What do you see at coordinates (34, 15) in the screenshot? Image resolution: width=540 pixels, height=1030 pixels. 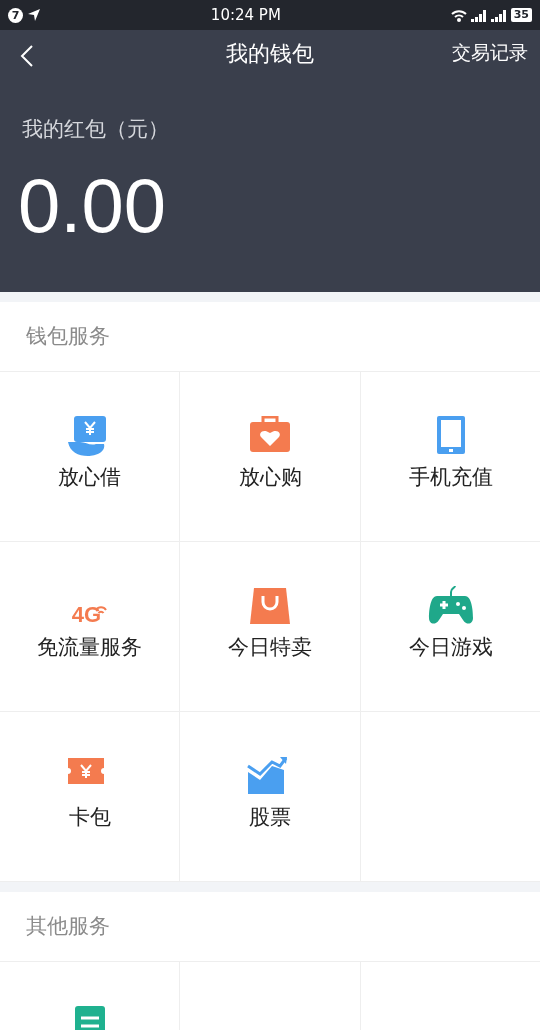 I see `location-arrow-icon` at bounding box center [34, 15].